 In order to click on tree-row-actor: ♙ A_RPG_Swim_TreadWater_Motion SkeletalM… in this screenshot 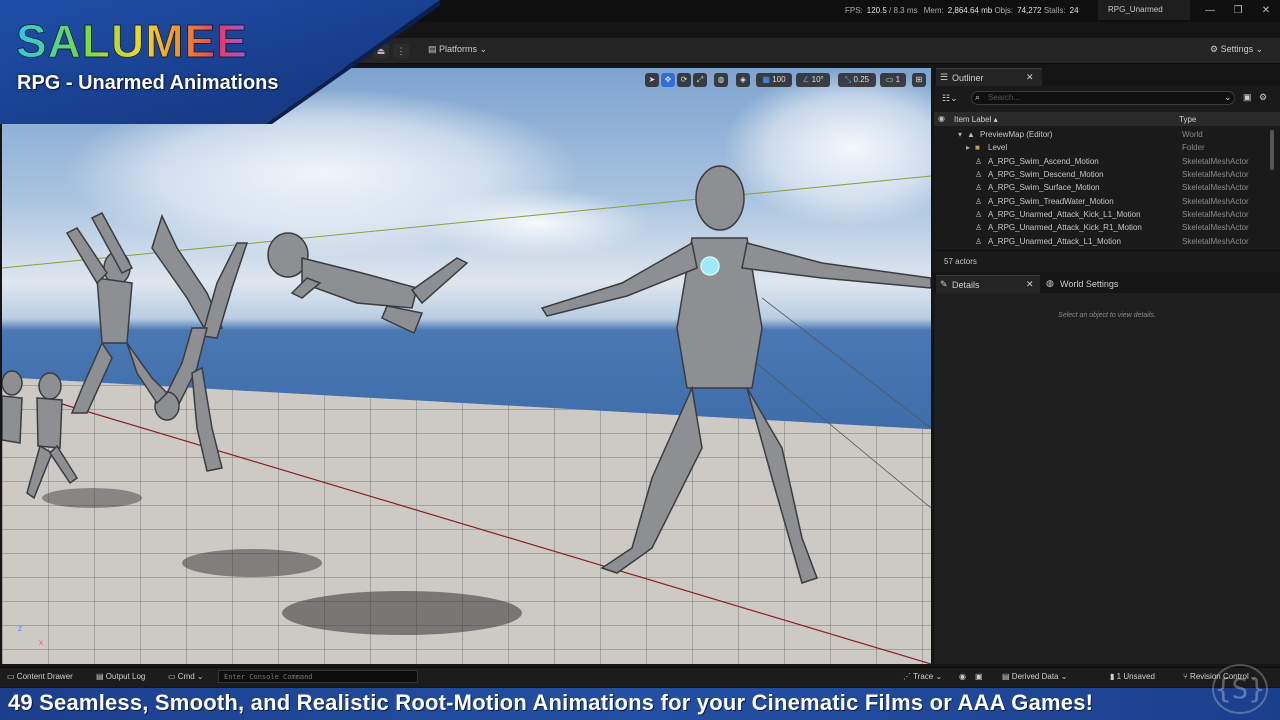, I will do `click(1101, 201)`.